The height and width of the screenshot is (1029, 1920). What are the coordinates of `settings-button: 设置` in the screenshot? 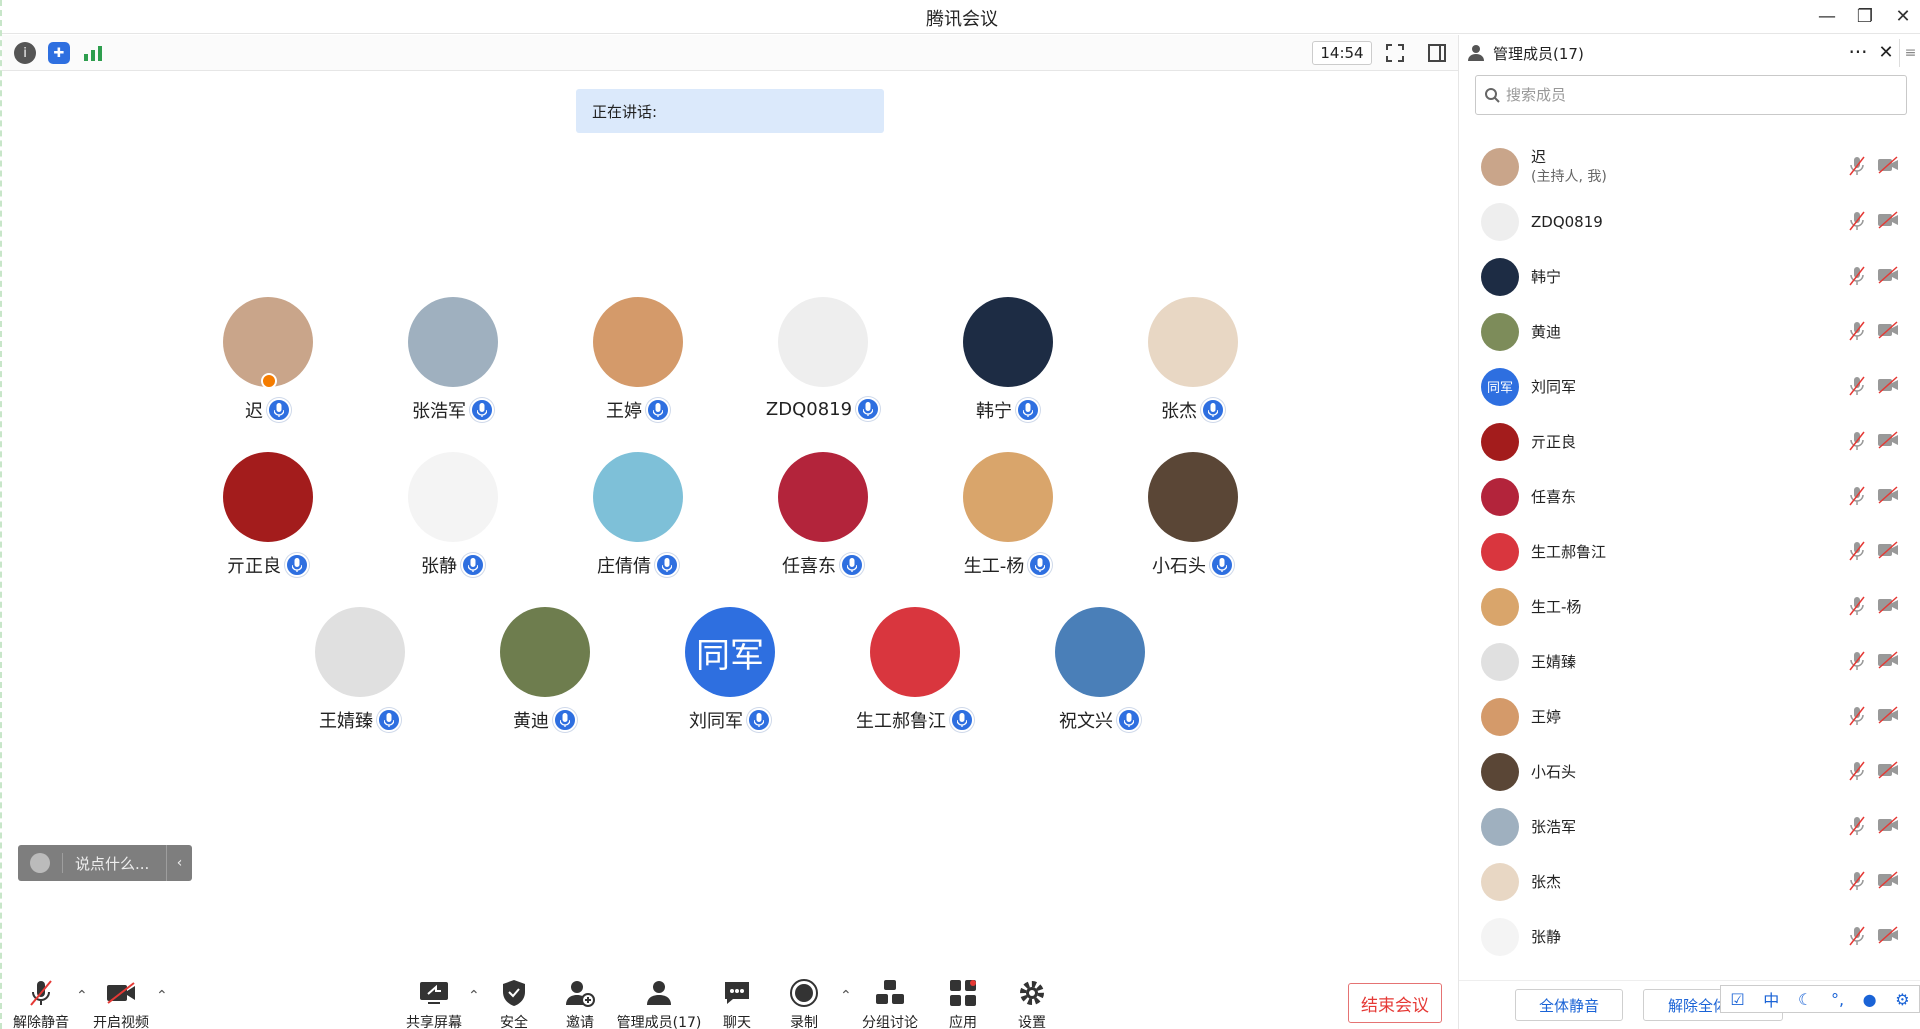 It's located at (1032, 1003).